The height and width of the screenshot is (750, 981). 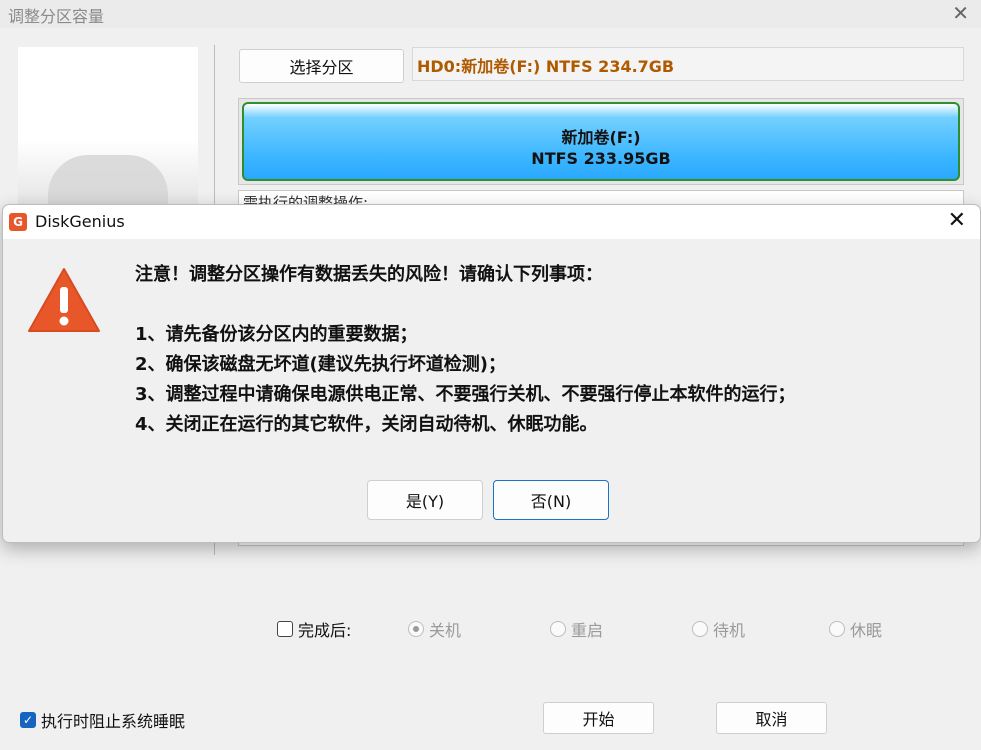 What do you see at coordinates (491, 222) in the screenshot?
I see `dialog-title-bar: G DiskGenius ✕` at bounding box center [491, 222].